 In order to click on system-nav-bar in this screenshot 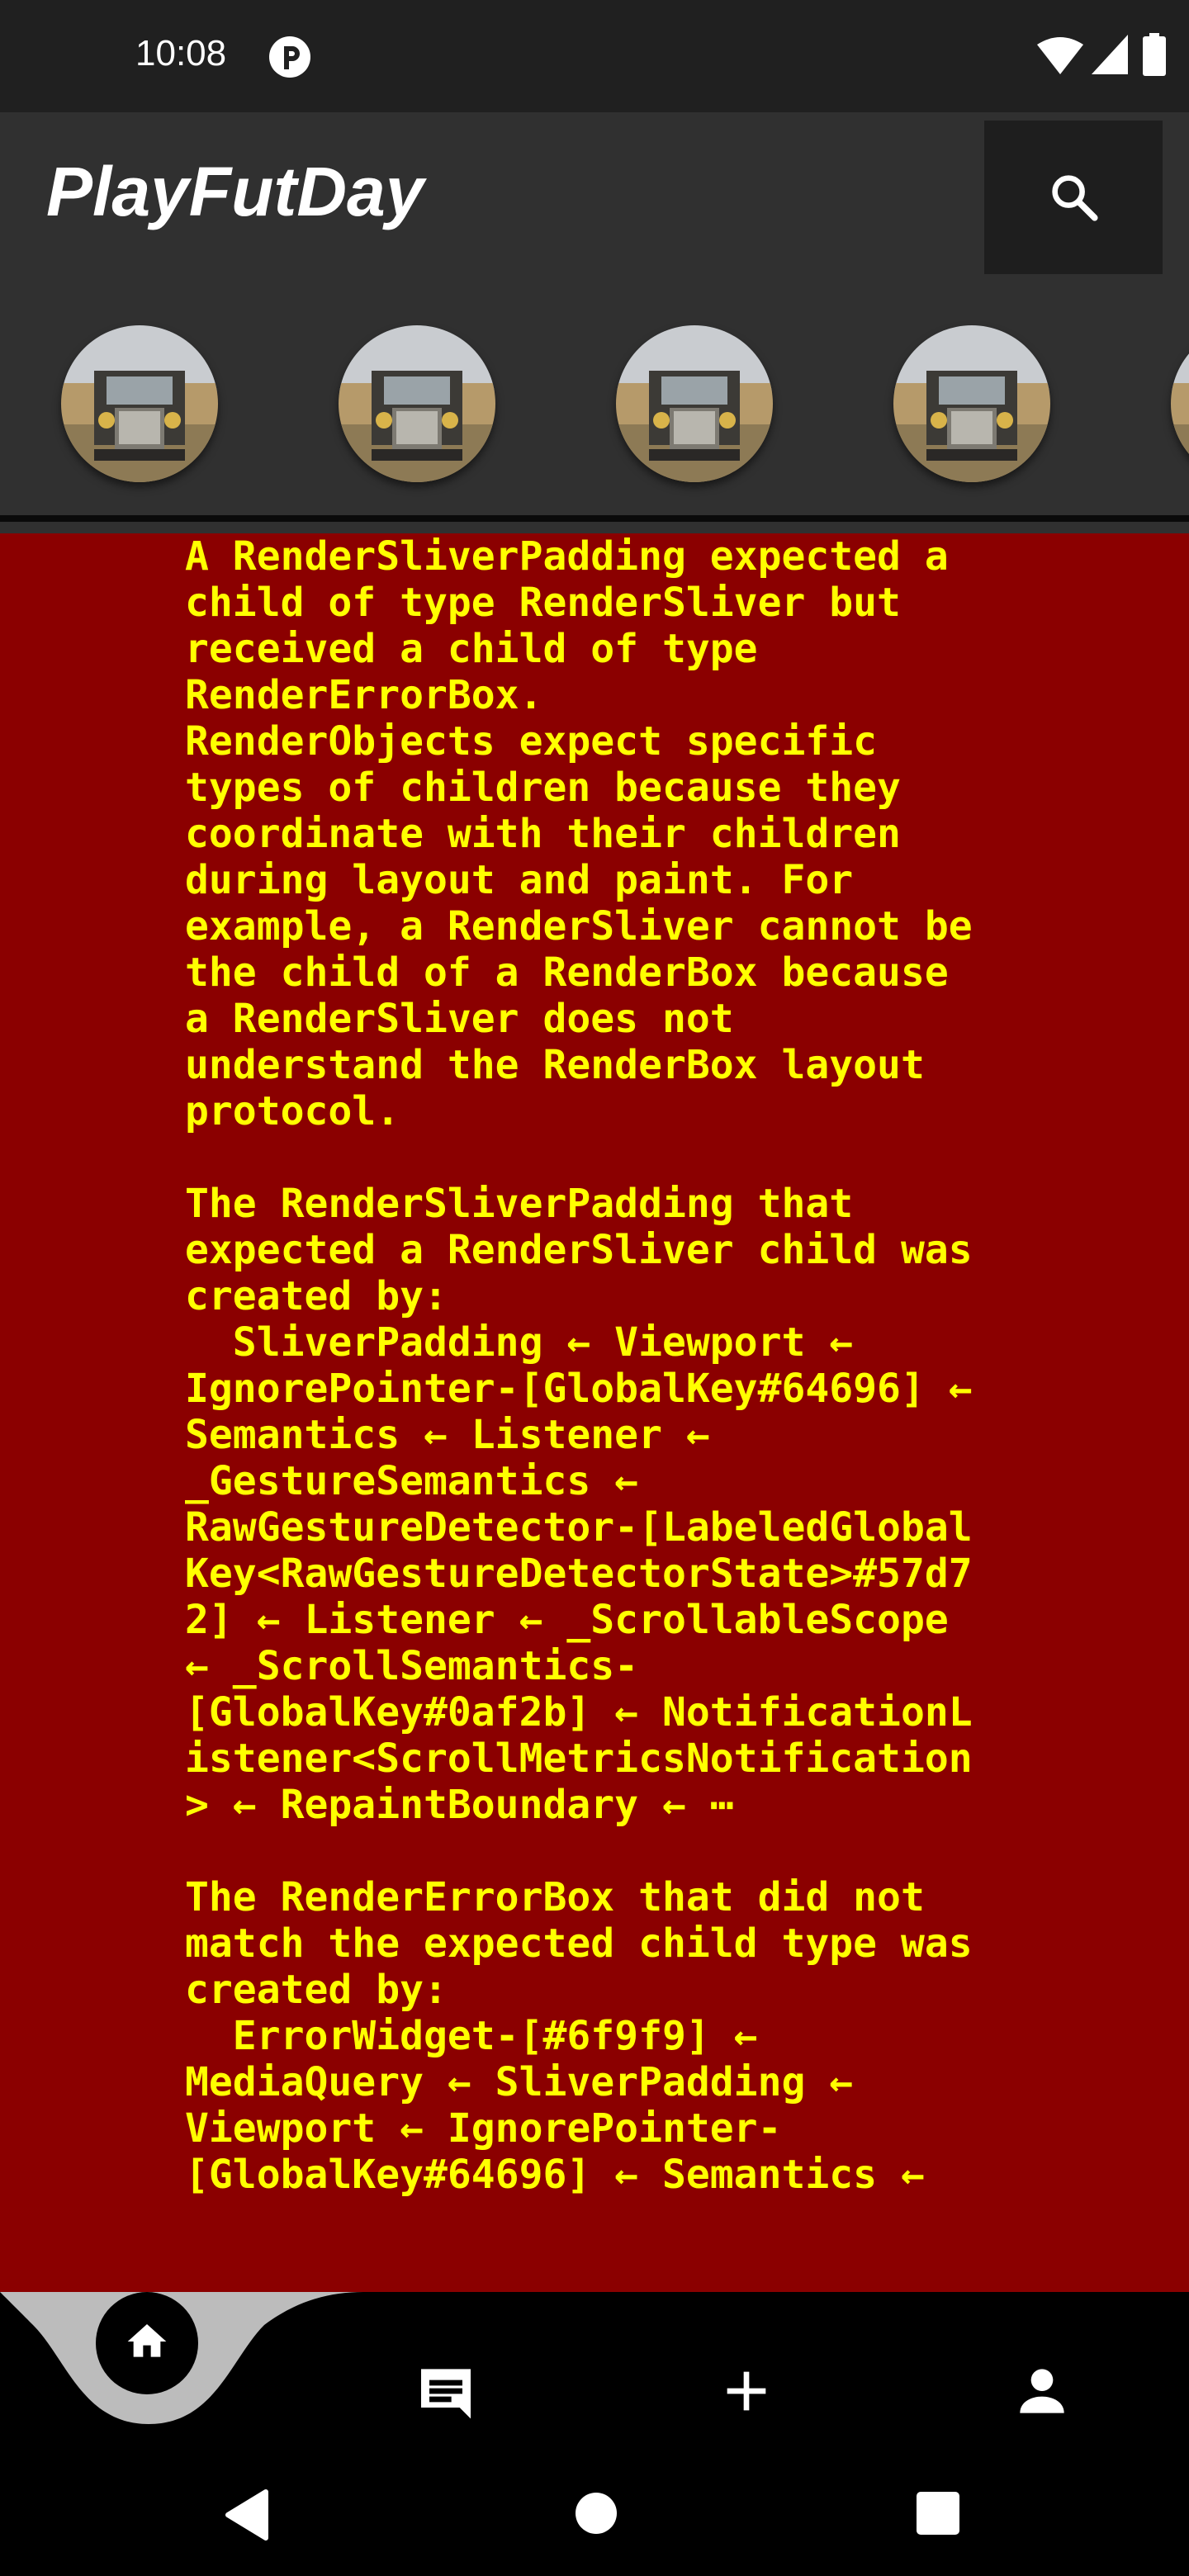, I will do `click(594, 2520)`.